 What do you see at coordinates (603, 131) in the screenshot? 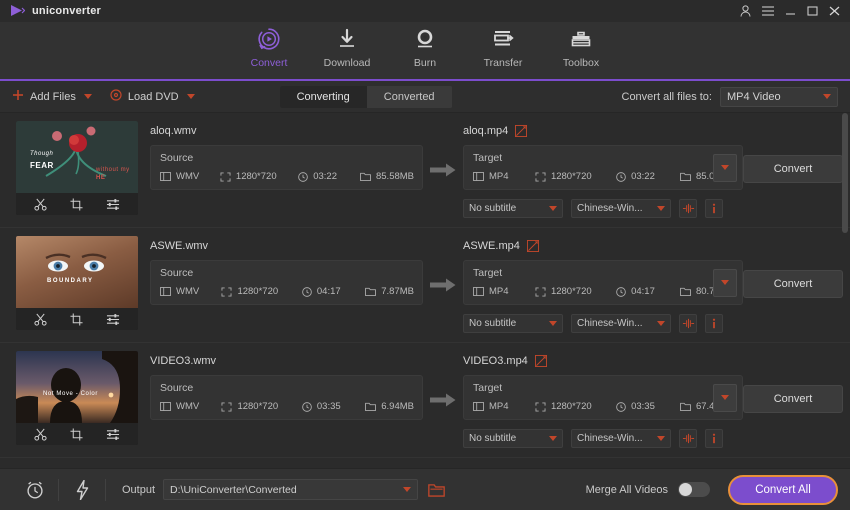
I see `target-file-name-row: aloq.mp4` at bounding box center [603, 131].